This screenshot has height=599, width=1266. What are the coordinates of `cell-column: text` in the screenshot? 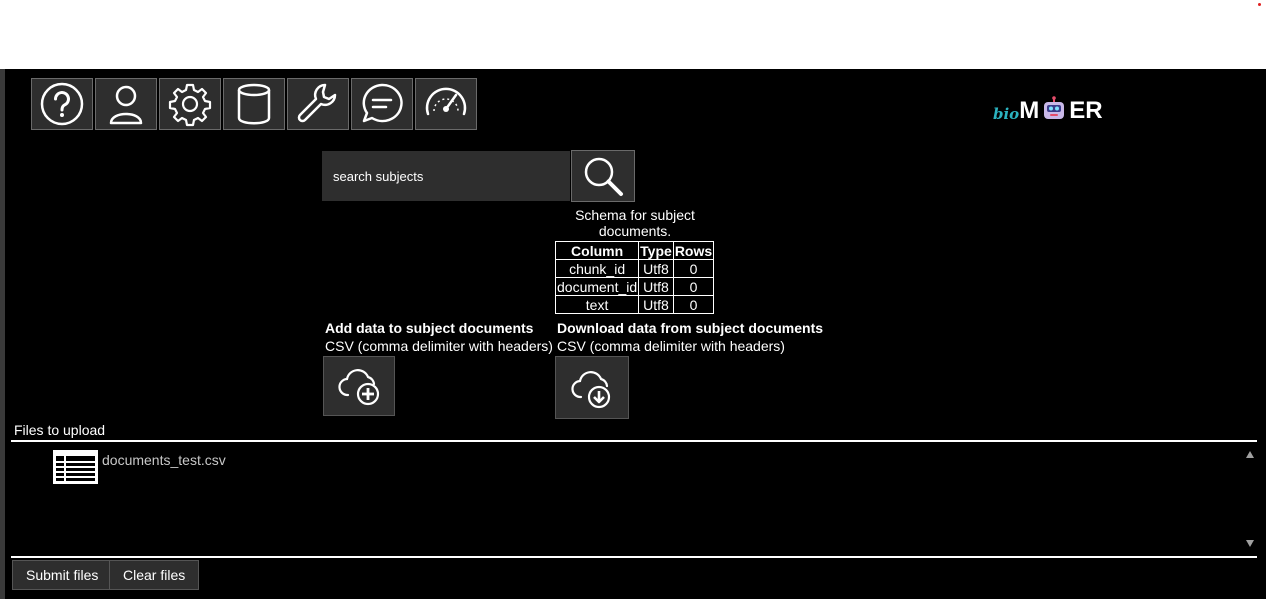 It's located at (597, 304).